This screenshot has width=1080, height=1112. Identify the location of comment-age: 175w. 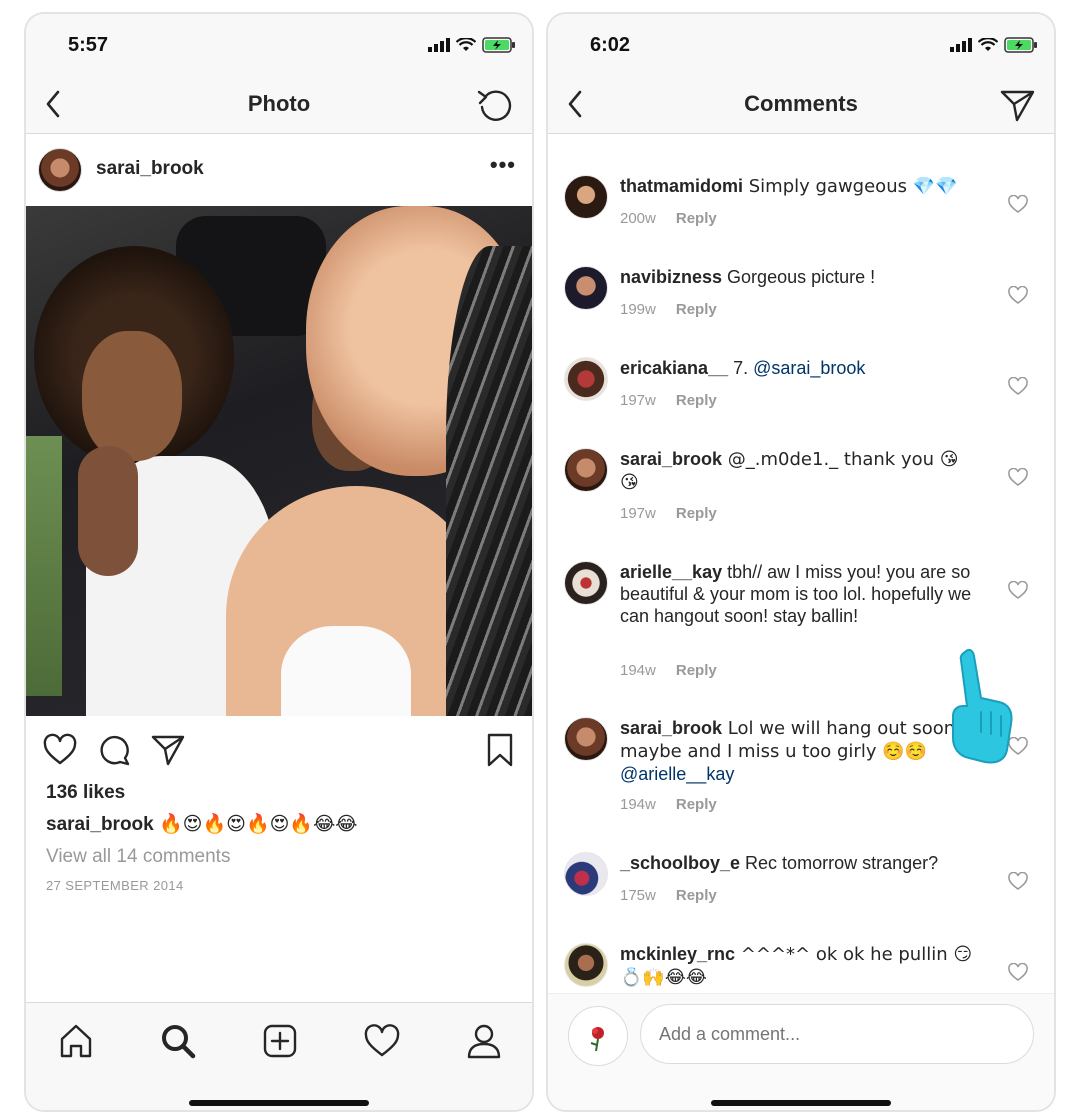
(638, 895).